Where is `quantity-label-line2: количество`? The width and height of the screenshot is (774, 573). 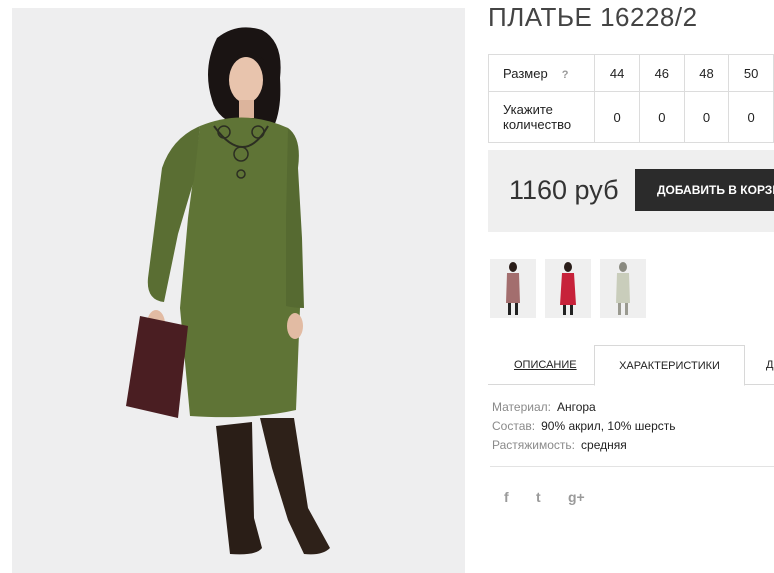 quantity-label-line2: количество is located at coordinates (537, 124).